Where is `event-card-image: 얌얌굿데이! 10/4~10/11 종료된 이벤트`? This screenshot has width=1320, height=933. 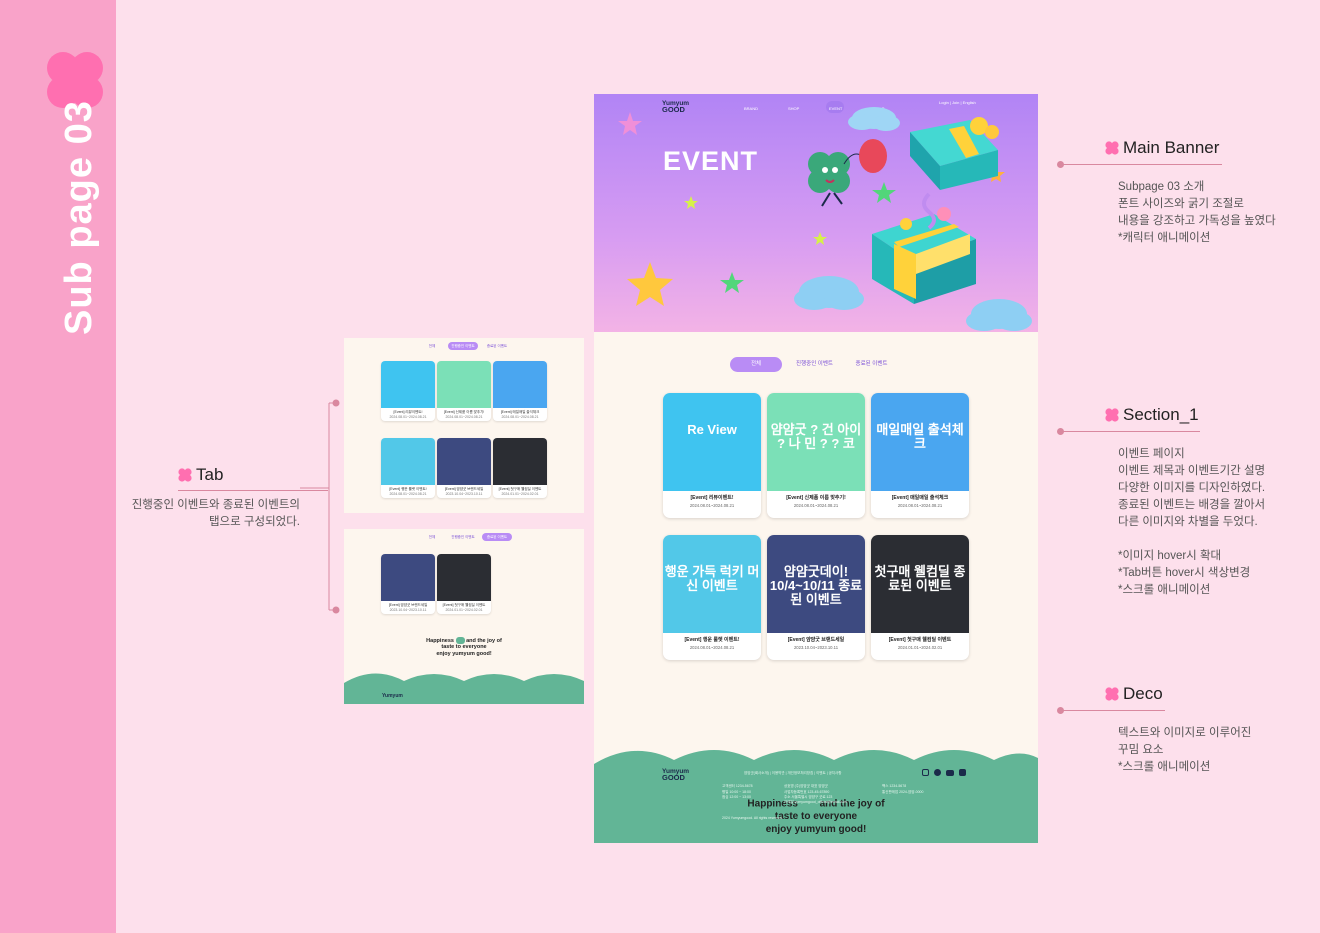 event-card-image: 얌얌굿데이! 10/4~10/11 종료된 이벤트 is located at coordinates (816, 584).